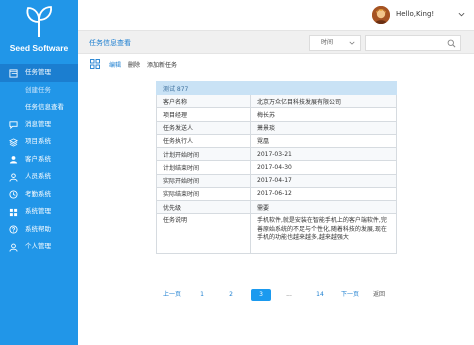  I want to click on task-name-header: 测试 877, so click(276, 88).